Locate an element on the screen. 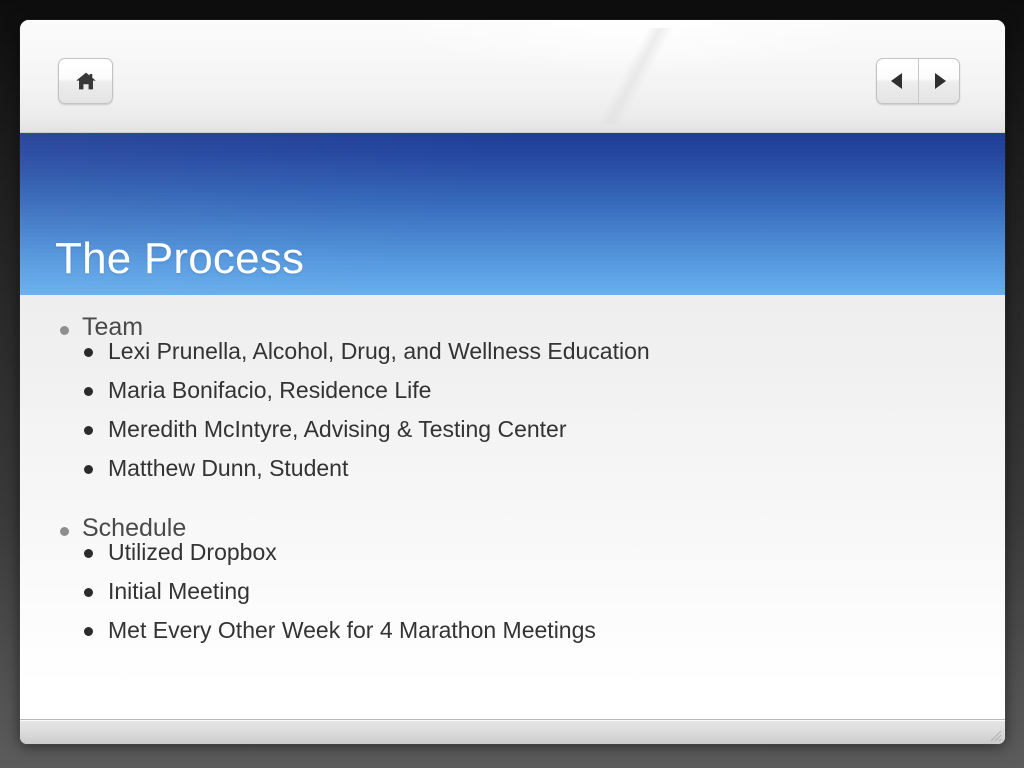 The width and height of the screenshot is (1024, 768). outline-heading: Schedule is located at coordinates (523, 528).